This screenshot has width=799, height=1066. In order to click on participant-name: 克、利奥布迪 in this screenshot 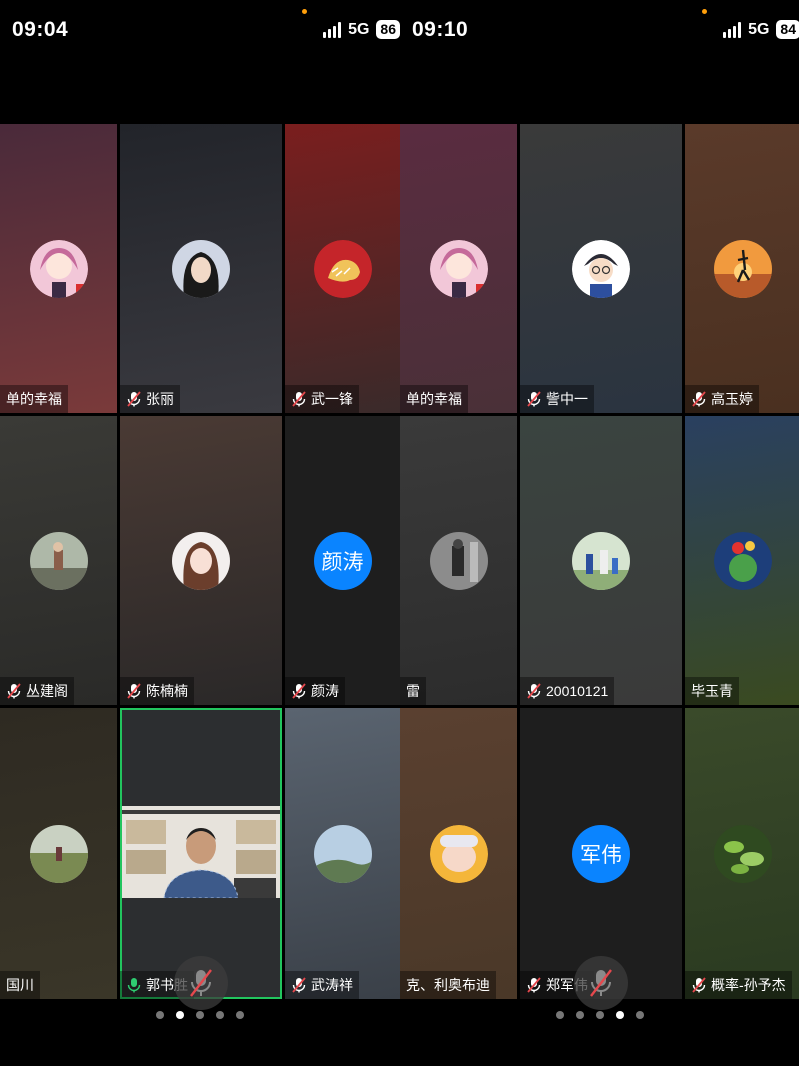, I will do `click(448, 985)`.